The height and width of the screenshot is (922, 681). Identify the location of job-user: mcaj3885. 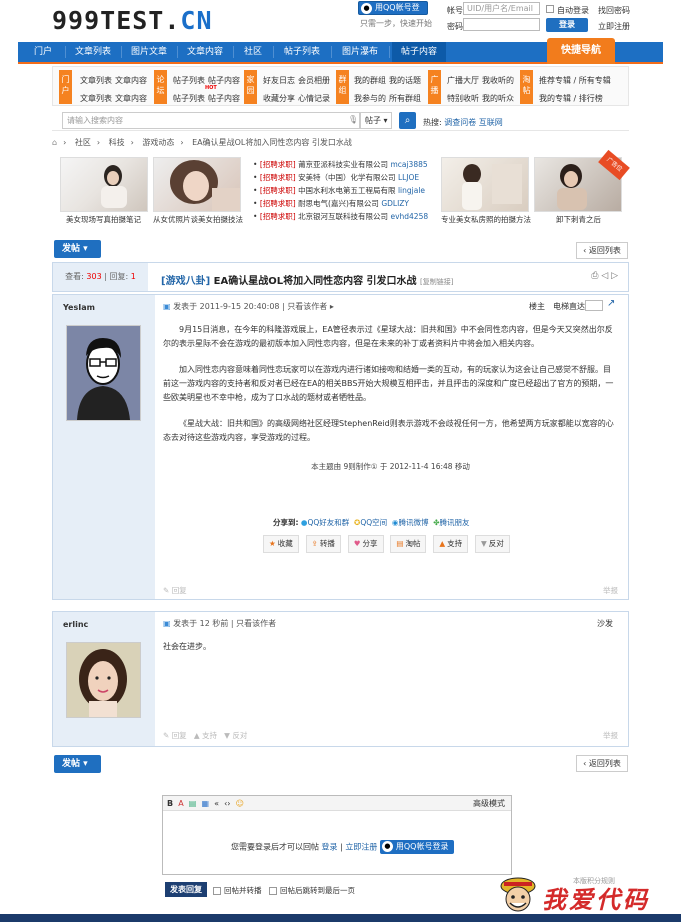
(408, 164).